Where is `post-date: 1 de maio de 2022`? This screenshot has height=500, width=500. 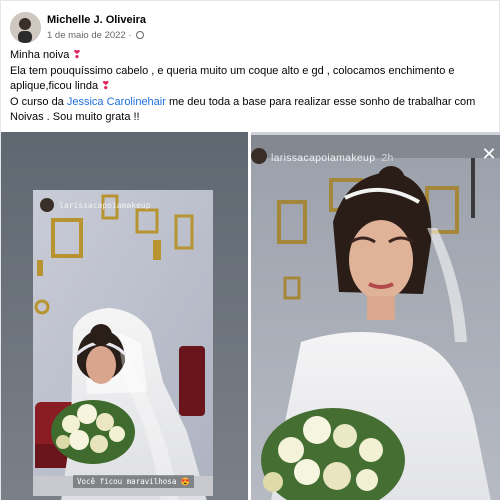 post-date: 1 de maio de 2022 is located at coordinates (86, 35).